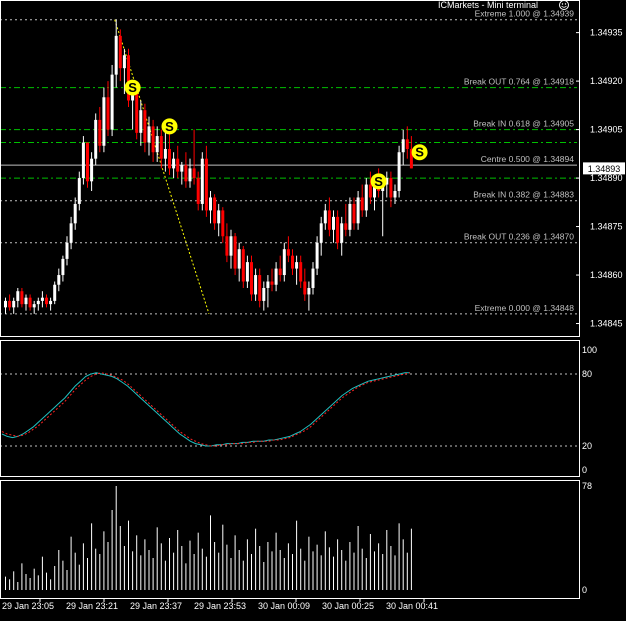 The height and width of the screenshot is (621, 626). Describe the element at coordinates (587, 486) in the screenshot. I see `volume-tick-label: 78` at that location.